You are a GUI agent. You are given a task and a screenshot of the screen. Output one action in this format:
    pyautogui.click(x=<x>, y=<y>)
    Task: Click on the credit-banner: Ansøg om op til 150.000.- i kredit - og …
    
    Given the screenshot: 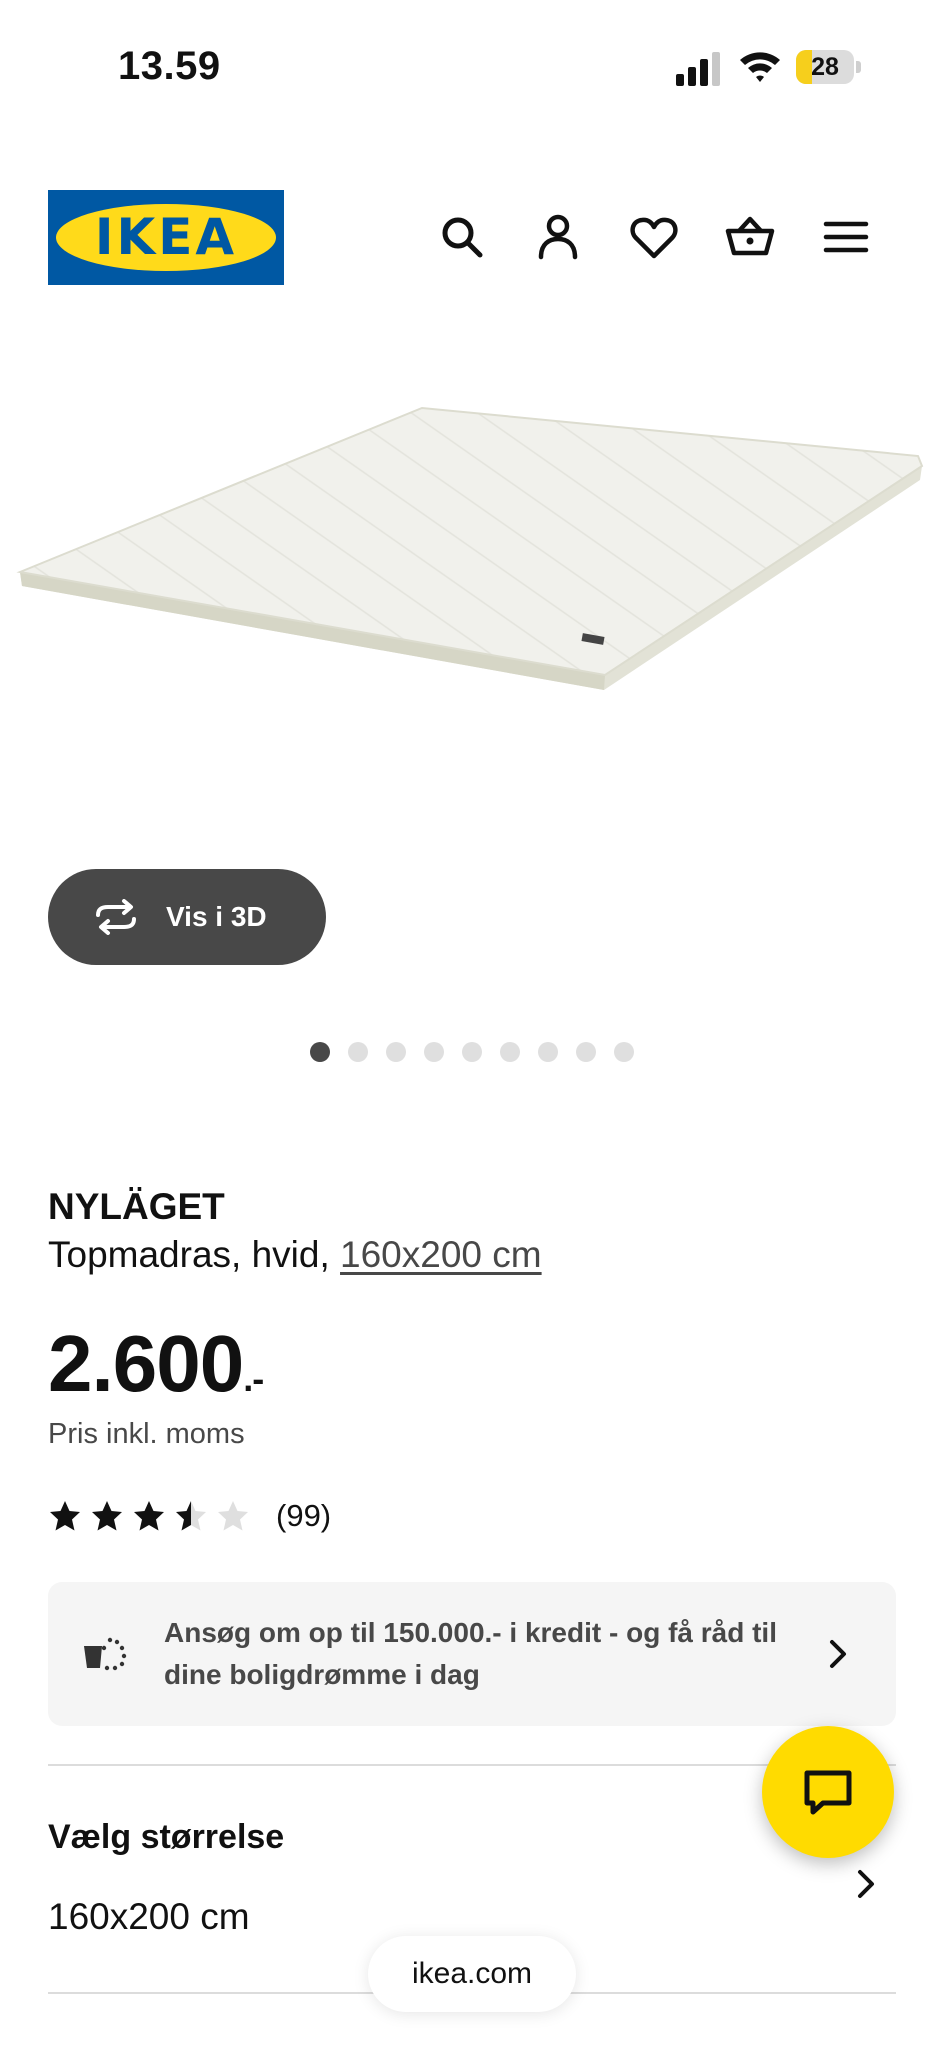 What is the action you would take?
    pyautogui.click(x=472, y=1654)
    